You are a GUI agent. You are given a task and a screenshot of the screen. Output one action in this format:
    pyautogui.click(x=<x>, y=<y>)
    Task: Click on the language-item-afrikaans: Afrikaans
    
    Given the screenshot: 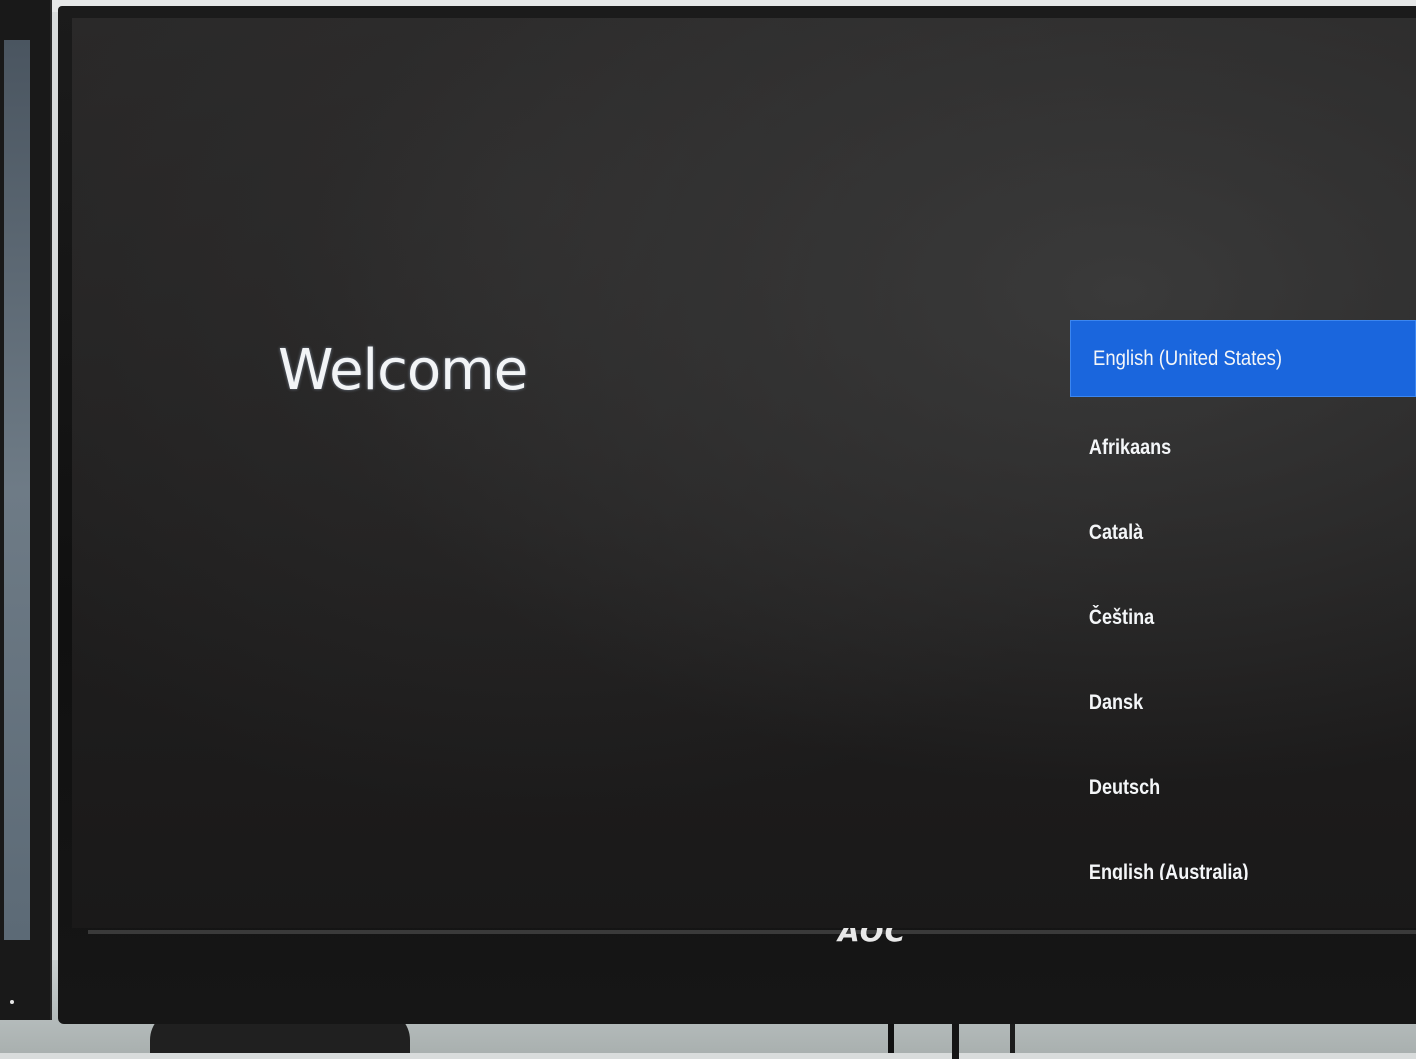 What is the action you would take?
    pyautogui.click(x=1219, y=447)
    